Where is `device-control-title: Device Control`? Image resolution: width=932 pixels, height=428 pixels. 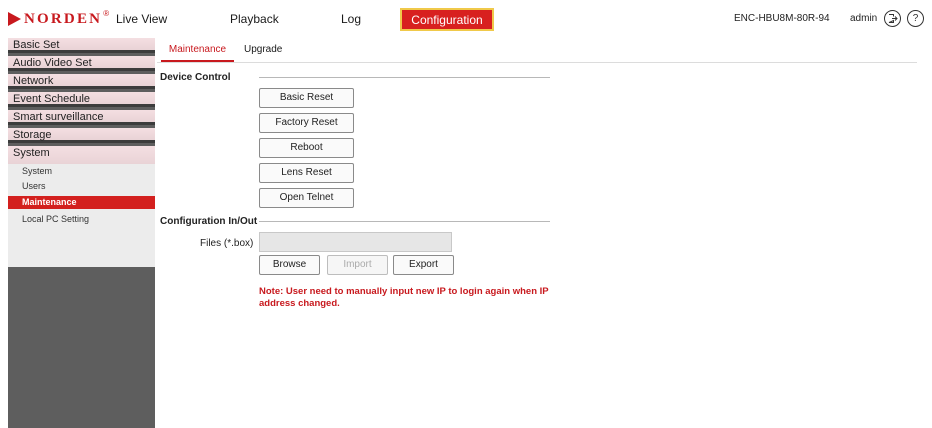
device-control-title: Device Control is located at coordinates (195, 77).